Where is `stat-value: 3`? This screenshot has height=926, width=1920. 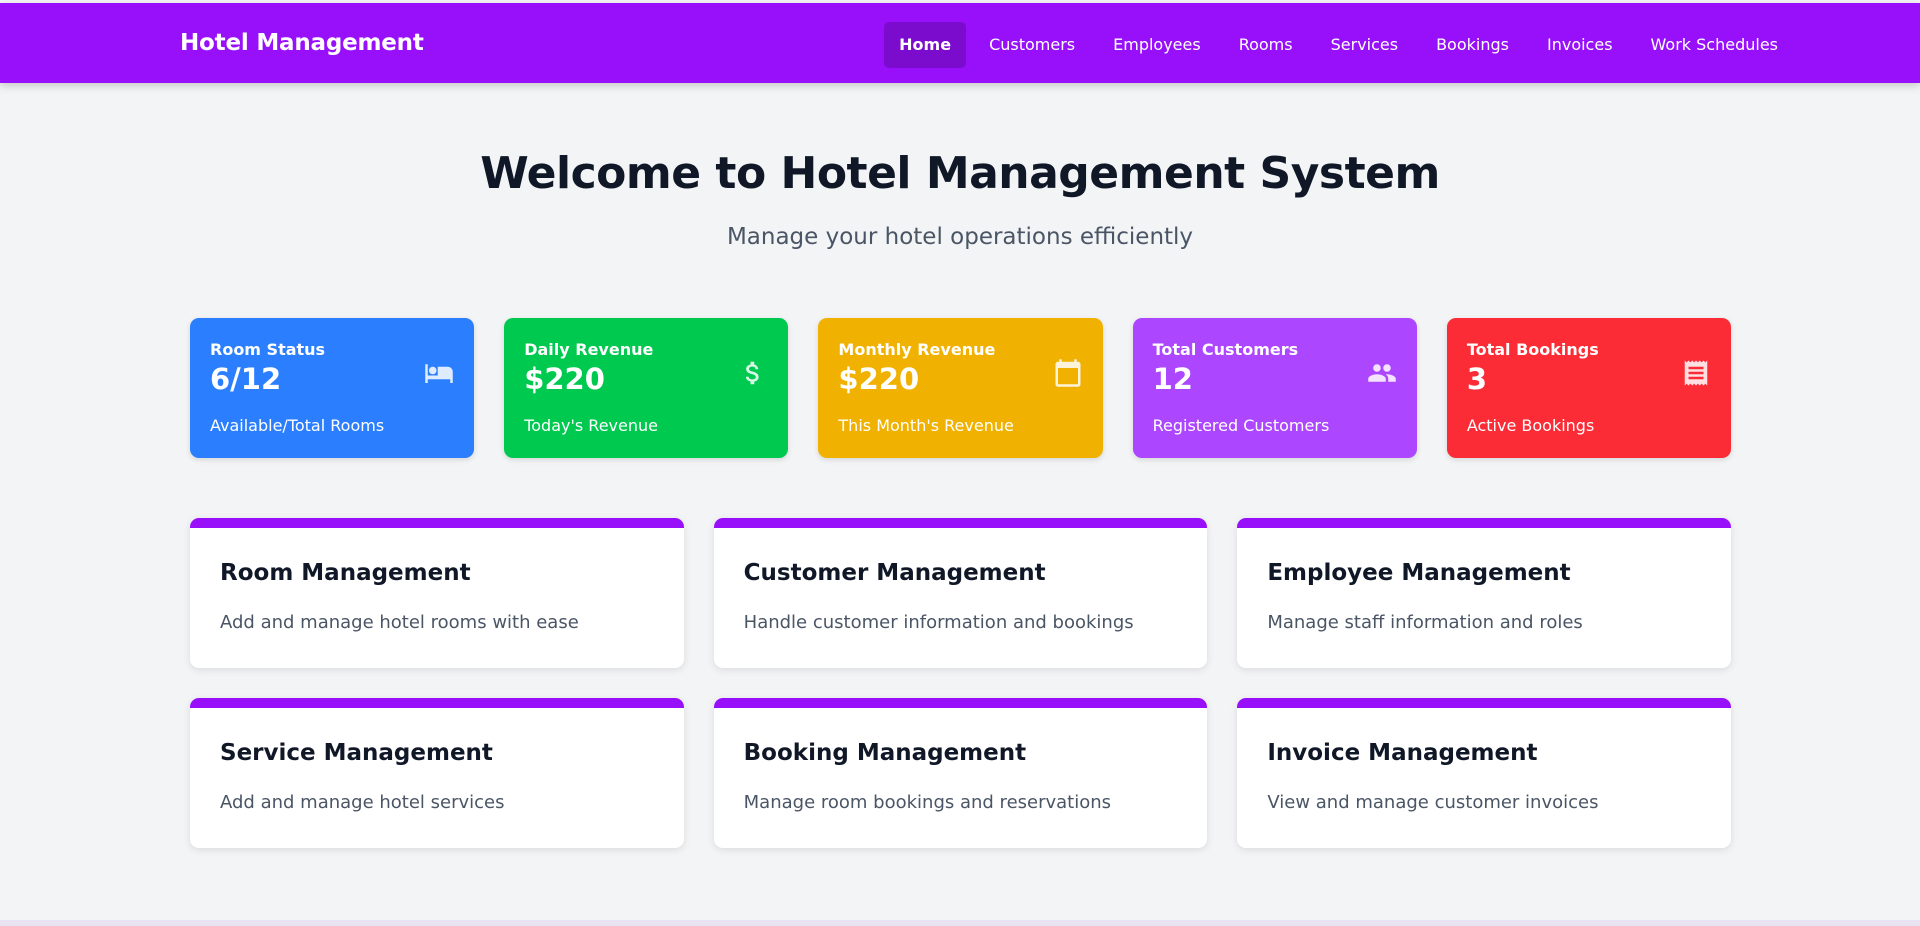
stat-value: 3 is located at coordinates (1476, 379).